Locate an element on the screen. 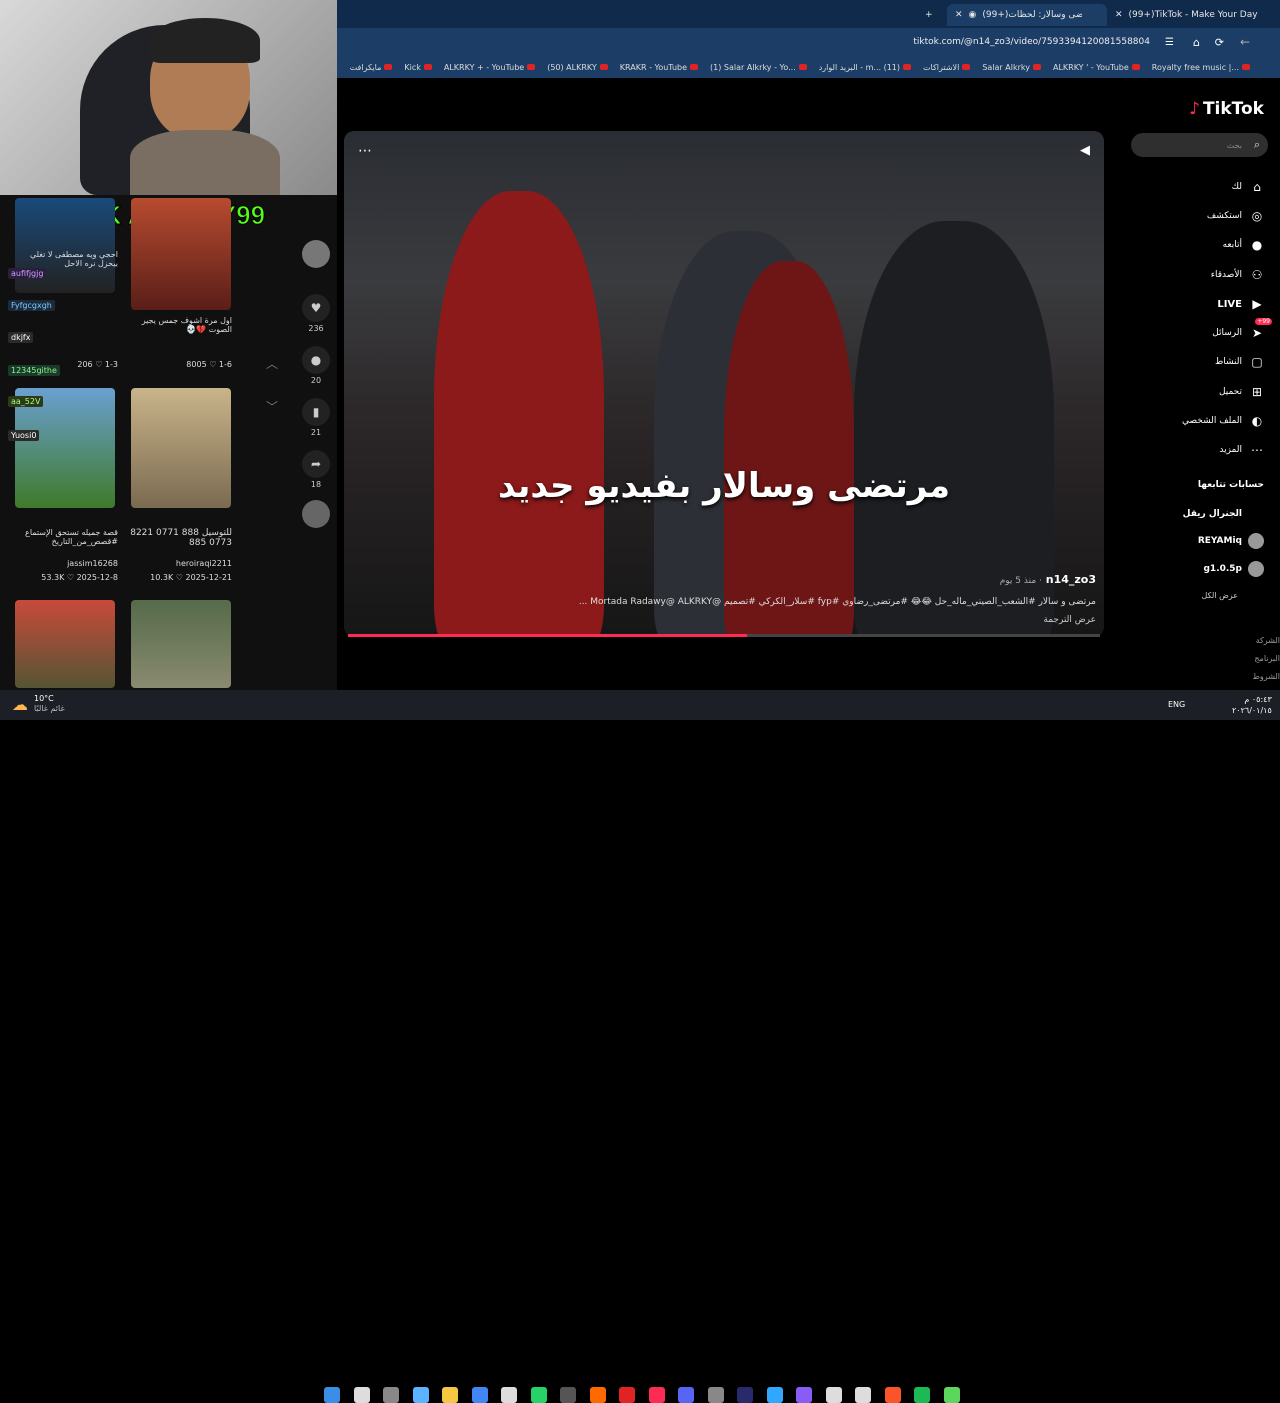 Image resolution: width=1280 pixels, height=1403 pixels. chevron-up-icon: ︿ is located at coordinates (272, 363).